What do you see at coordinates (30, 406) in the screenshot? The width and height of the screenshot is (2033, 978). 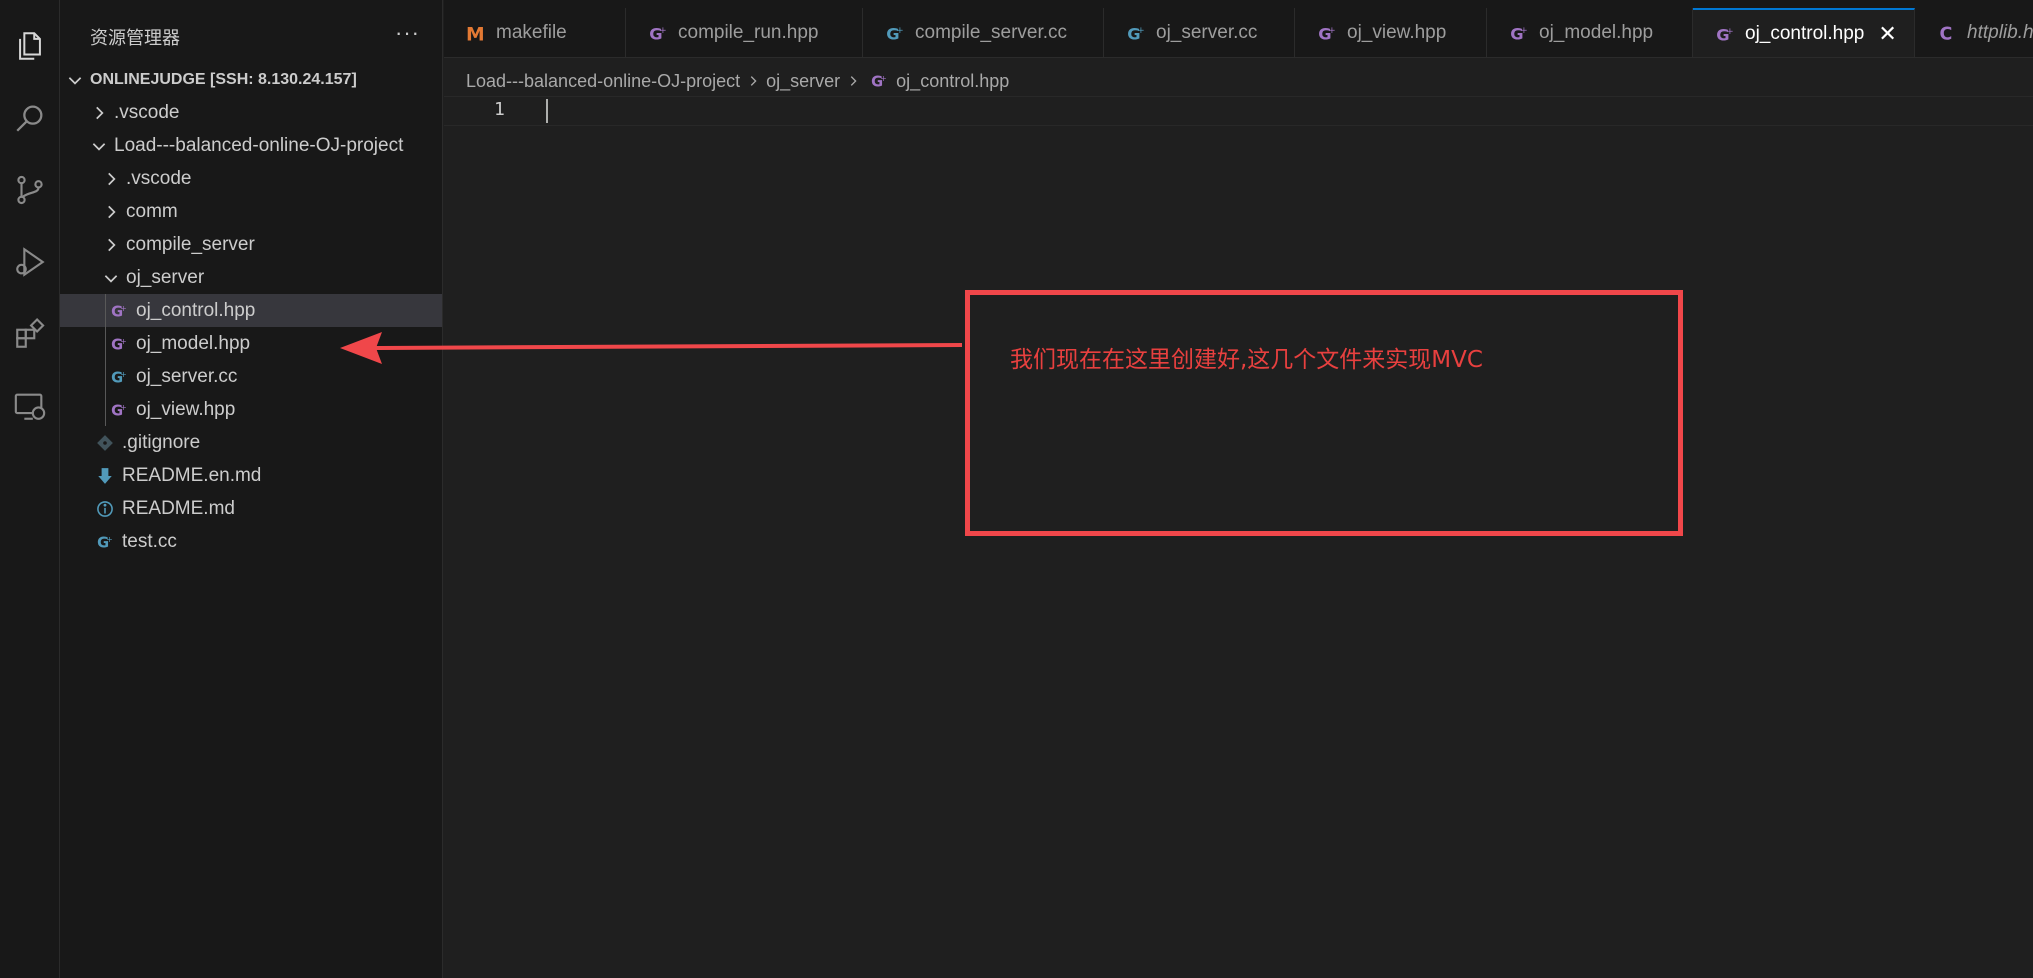 I see `remote-explorer-icon` at bounding box center [30, 406].